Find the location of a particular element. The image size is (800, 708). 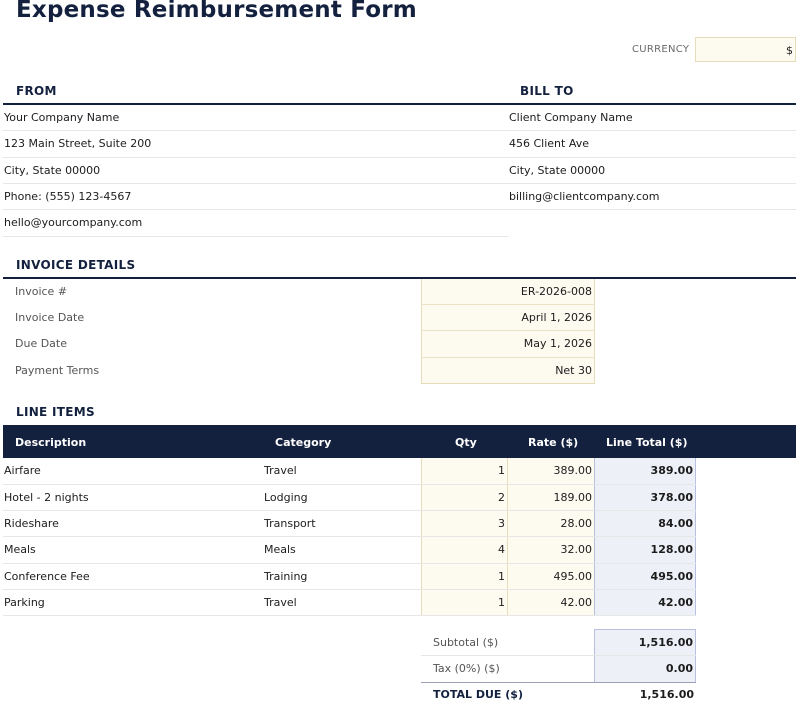

page-title: Expense Reimbursement Form is located at coordinates (216, 11).